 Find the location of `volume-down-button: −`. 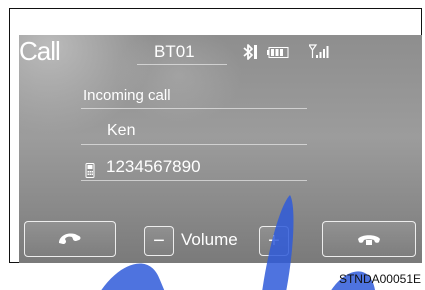

volume-down-button: − is located at coordinates (159, 241).